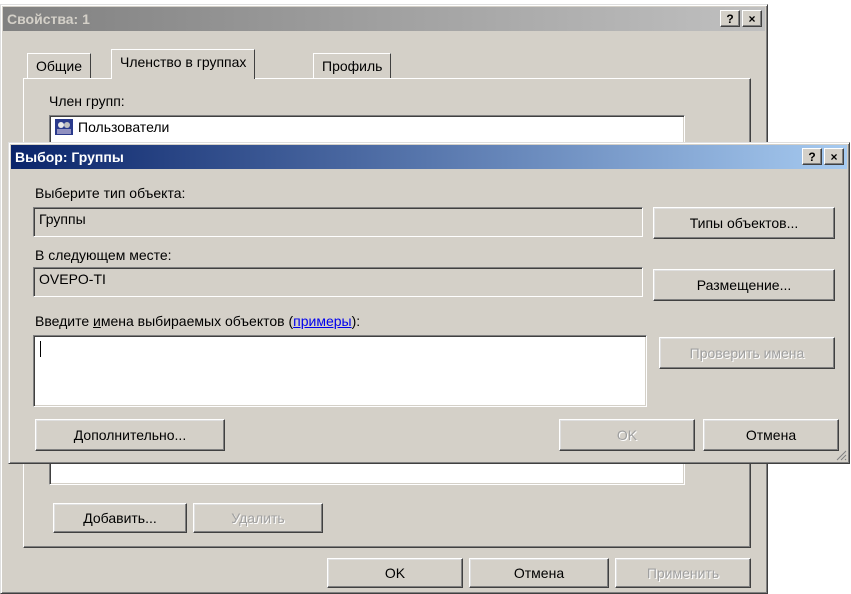  I want to click on resize-grip-icon, so click(841, 455).